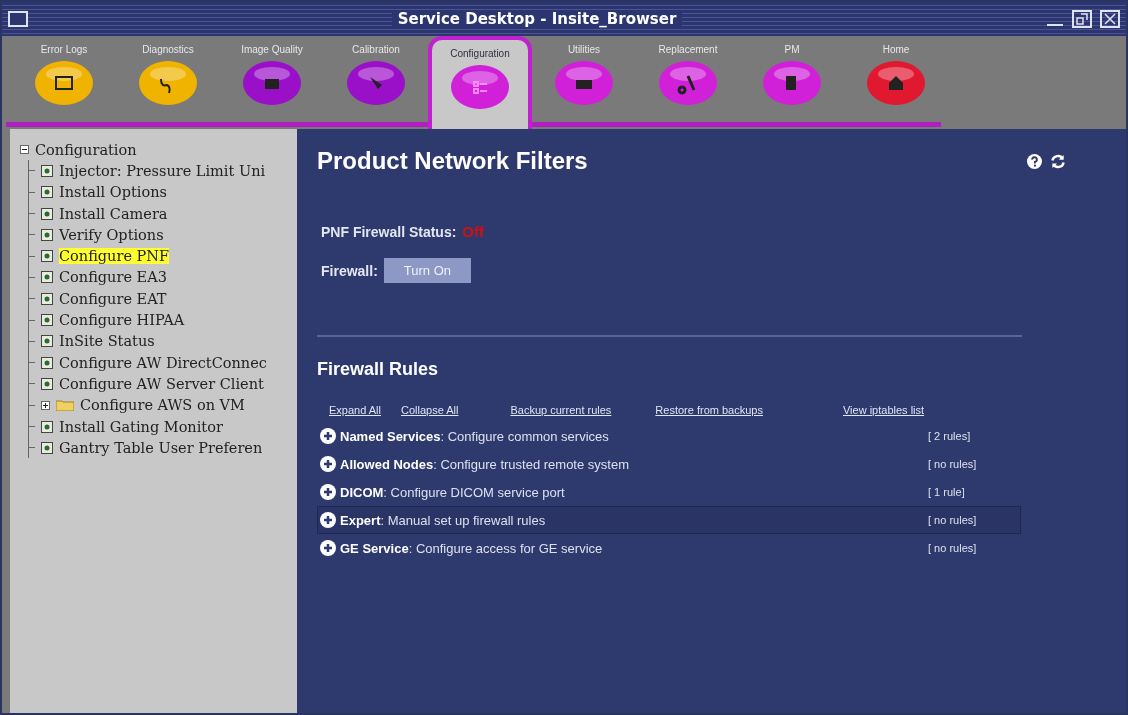 This screenshot has height=715, width=1128. I want to click on status-label: PNF Firewall Status:, so click(389, 231).